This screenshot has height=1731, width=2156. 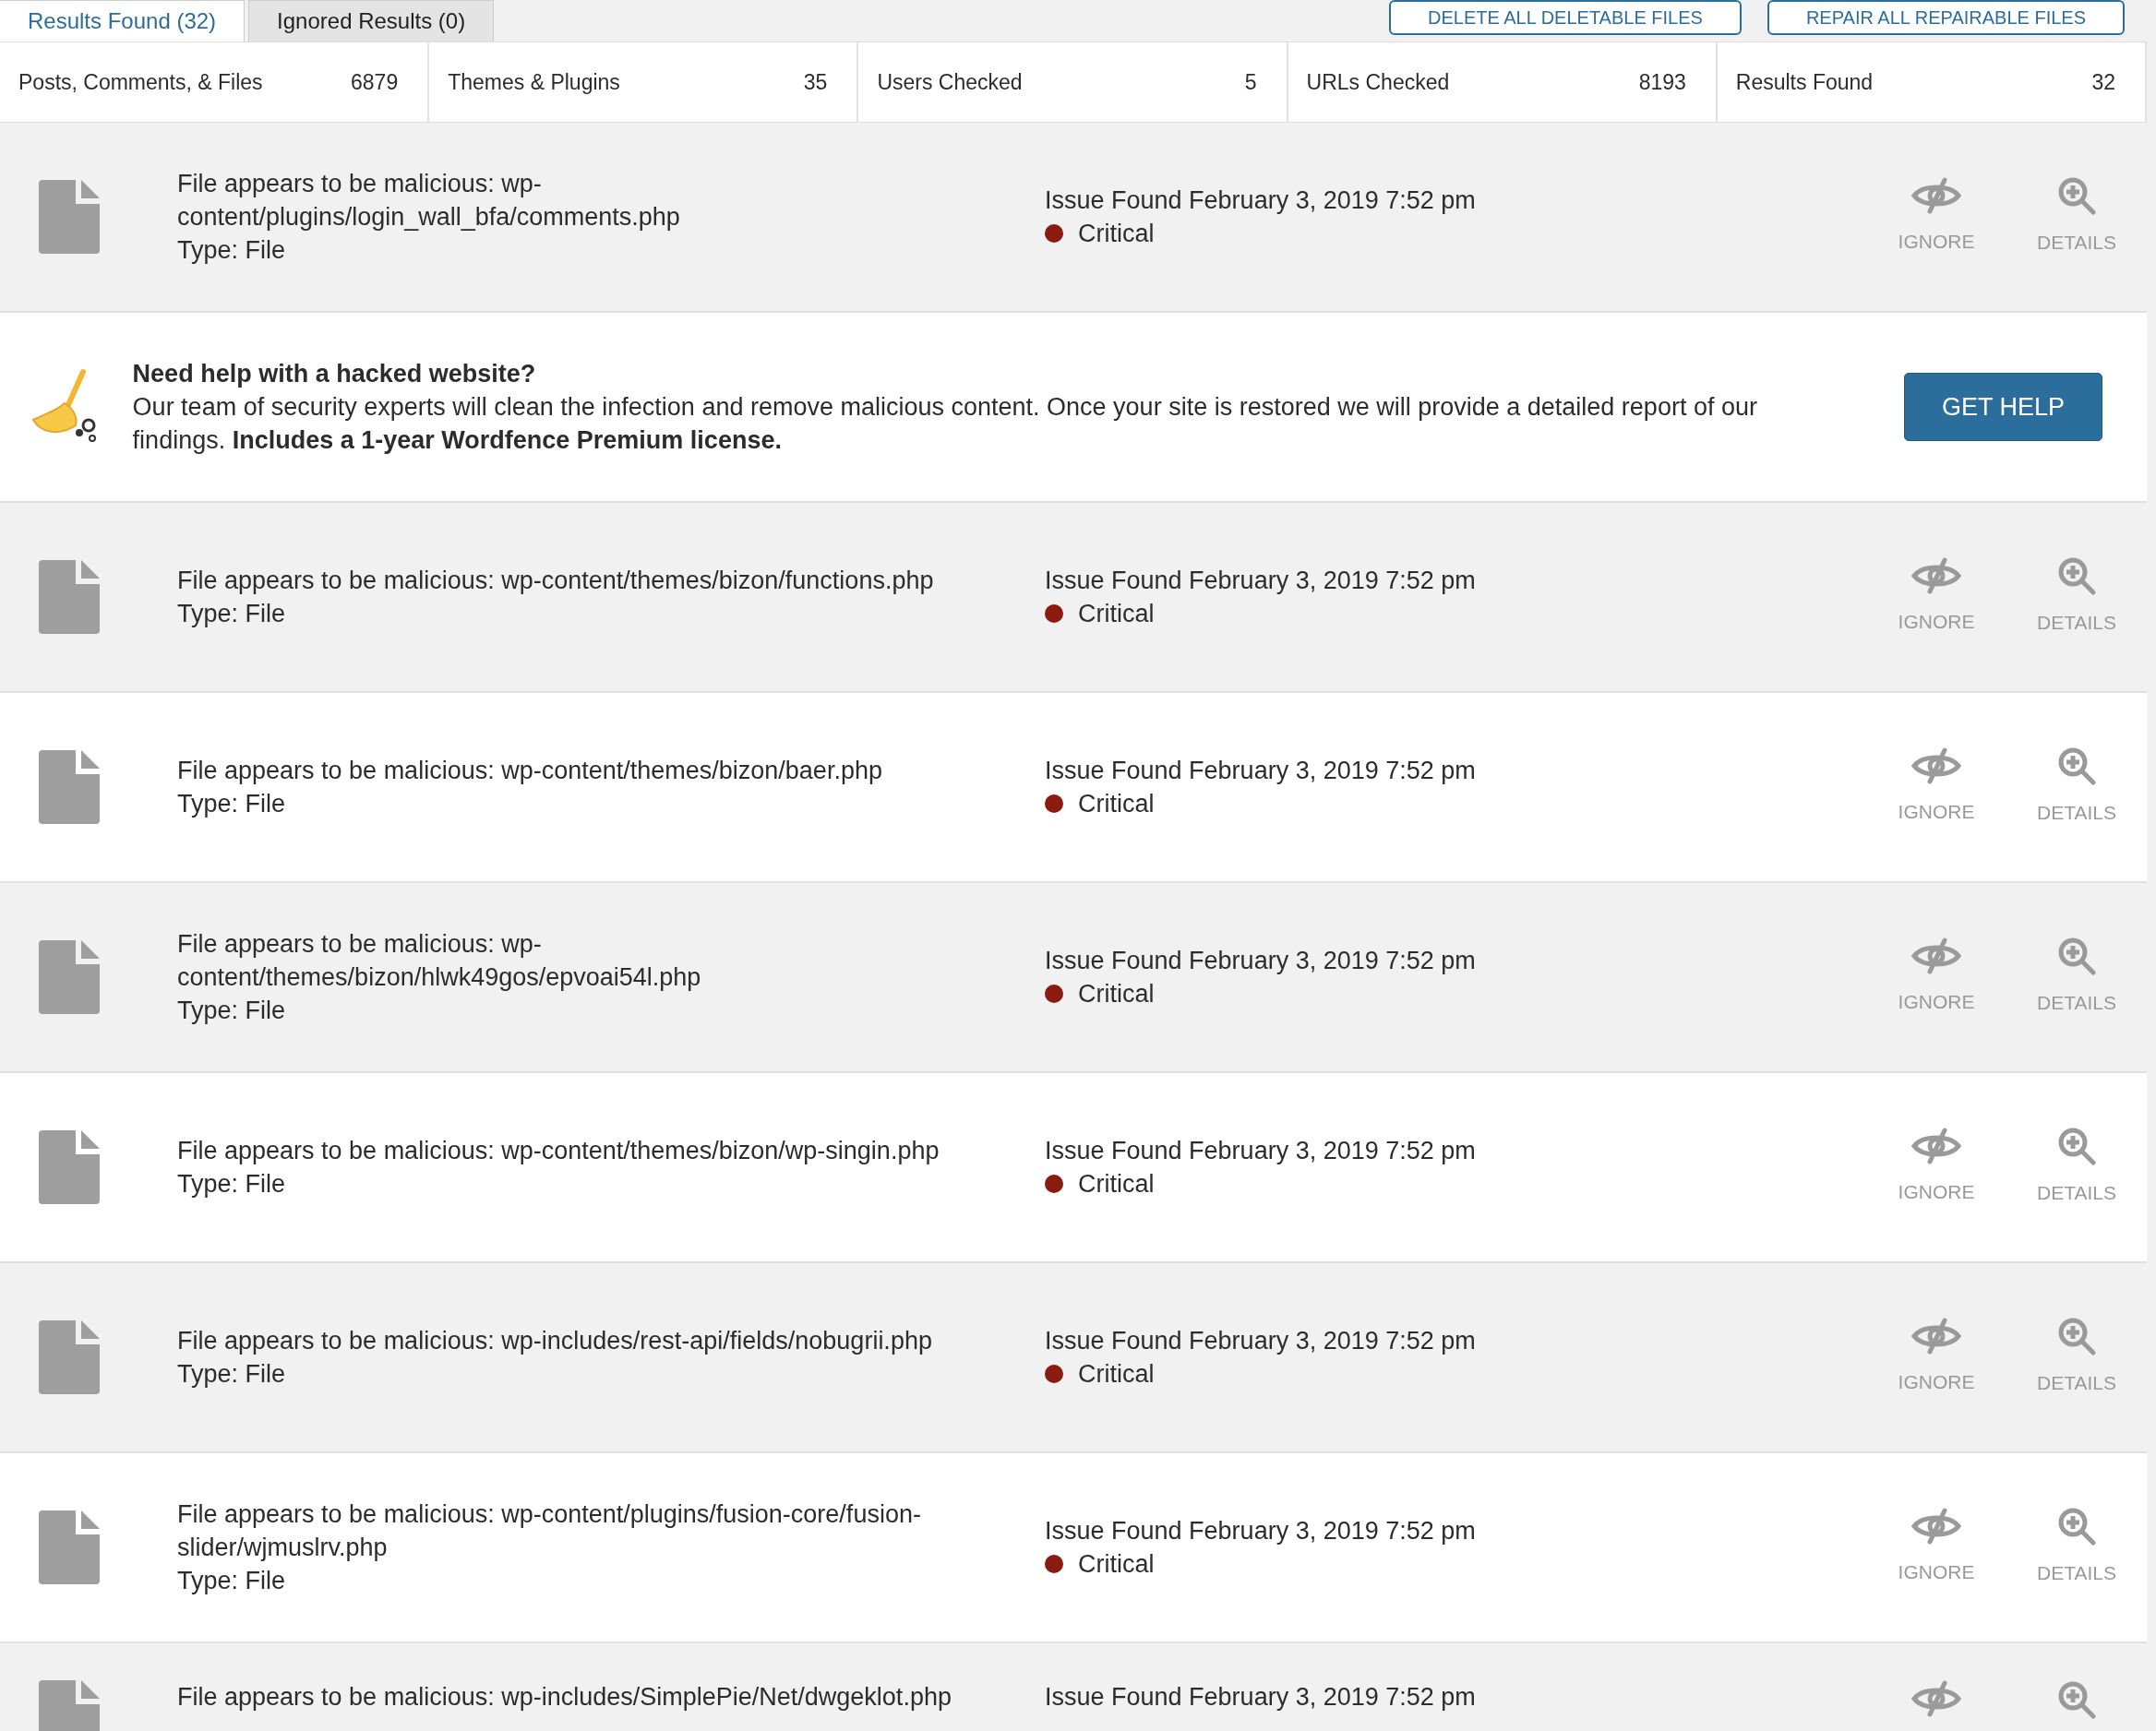 I want to click on stat-value: 32, so click(x=2103, y=82).